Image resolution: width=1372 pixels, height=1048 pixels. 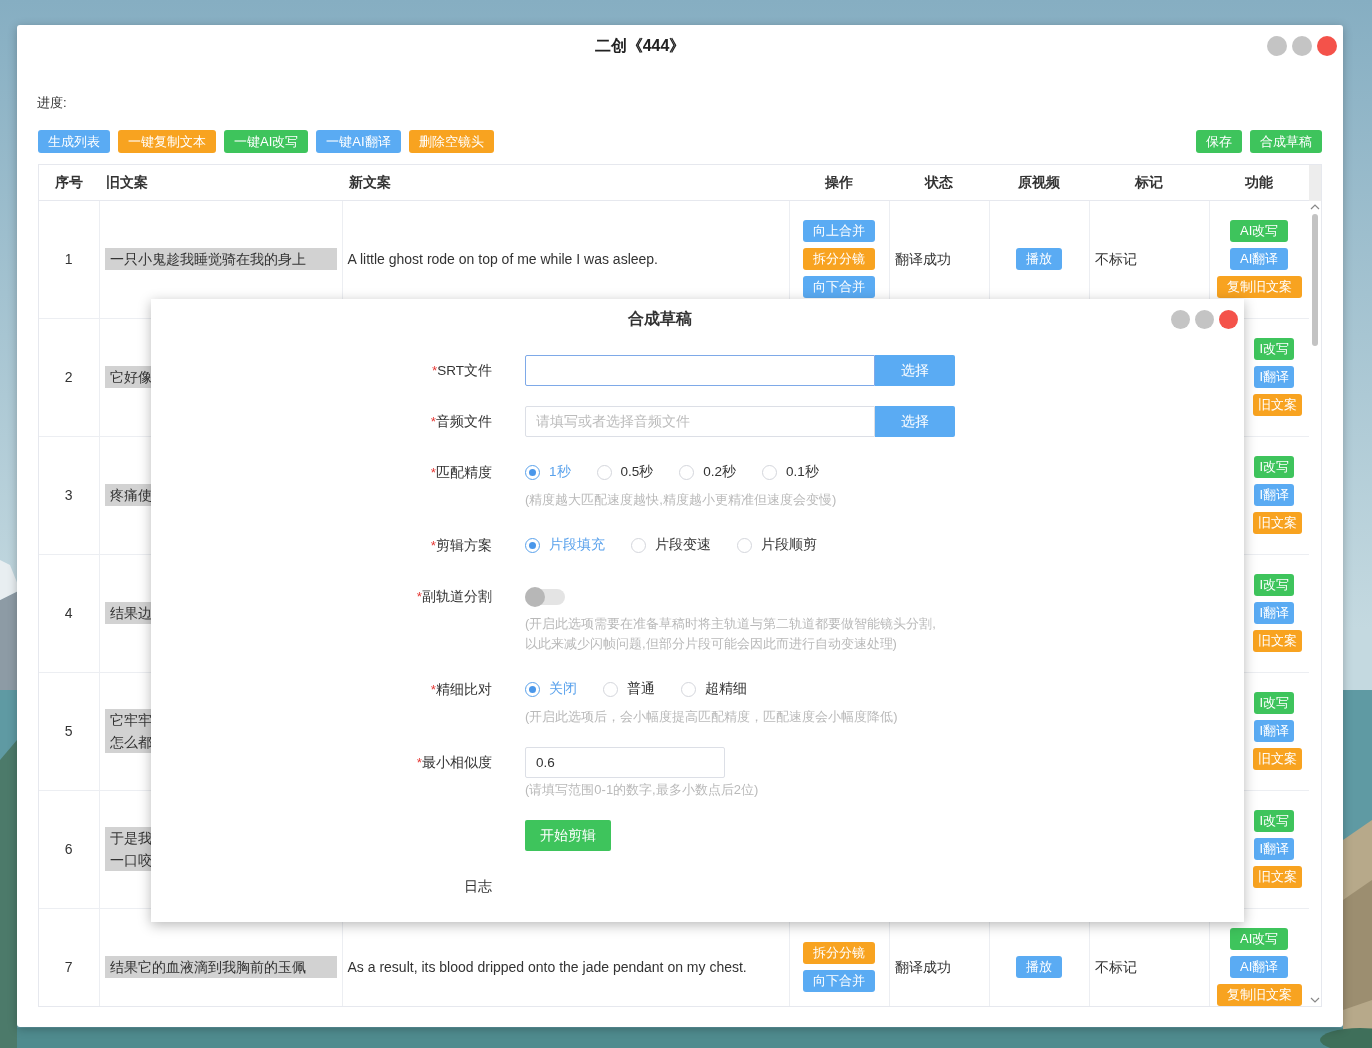 I want to click on field-label: *SRT文件, so click(x=461, y=370).